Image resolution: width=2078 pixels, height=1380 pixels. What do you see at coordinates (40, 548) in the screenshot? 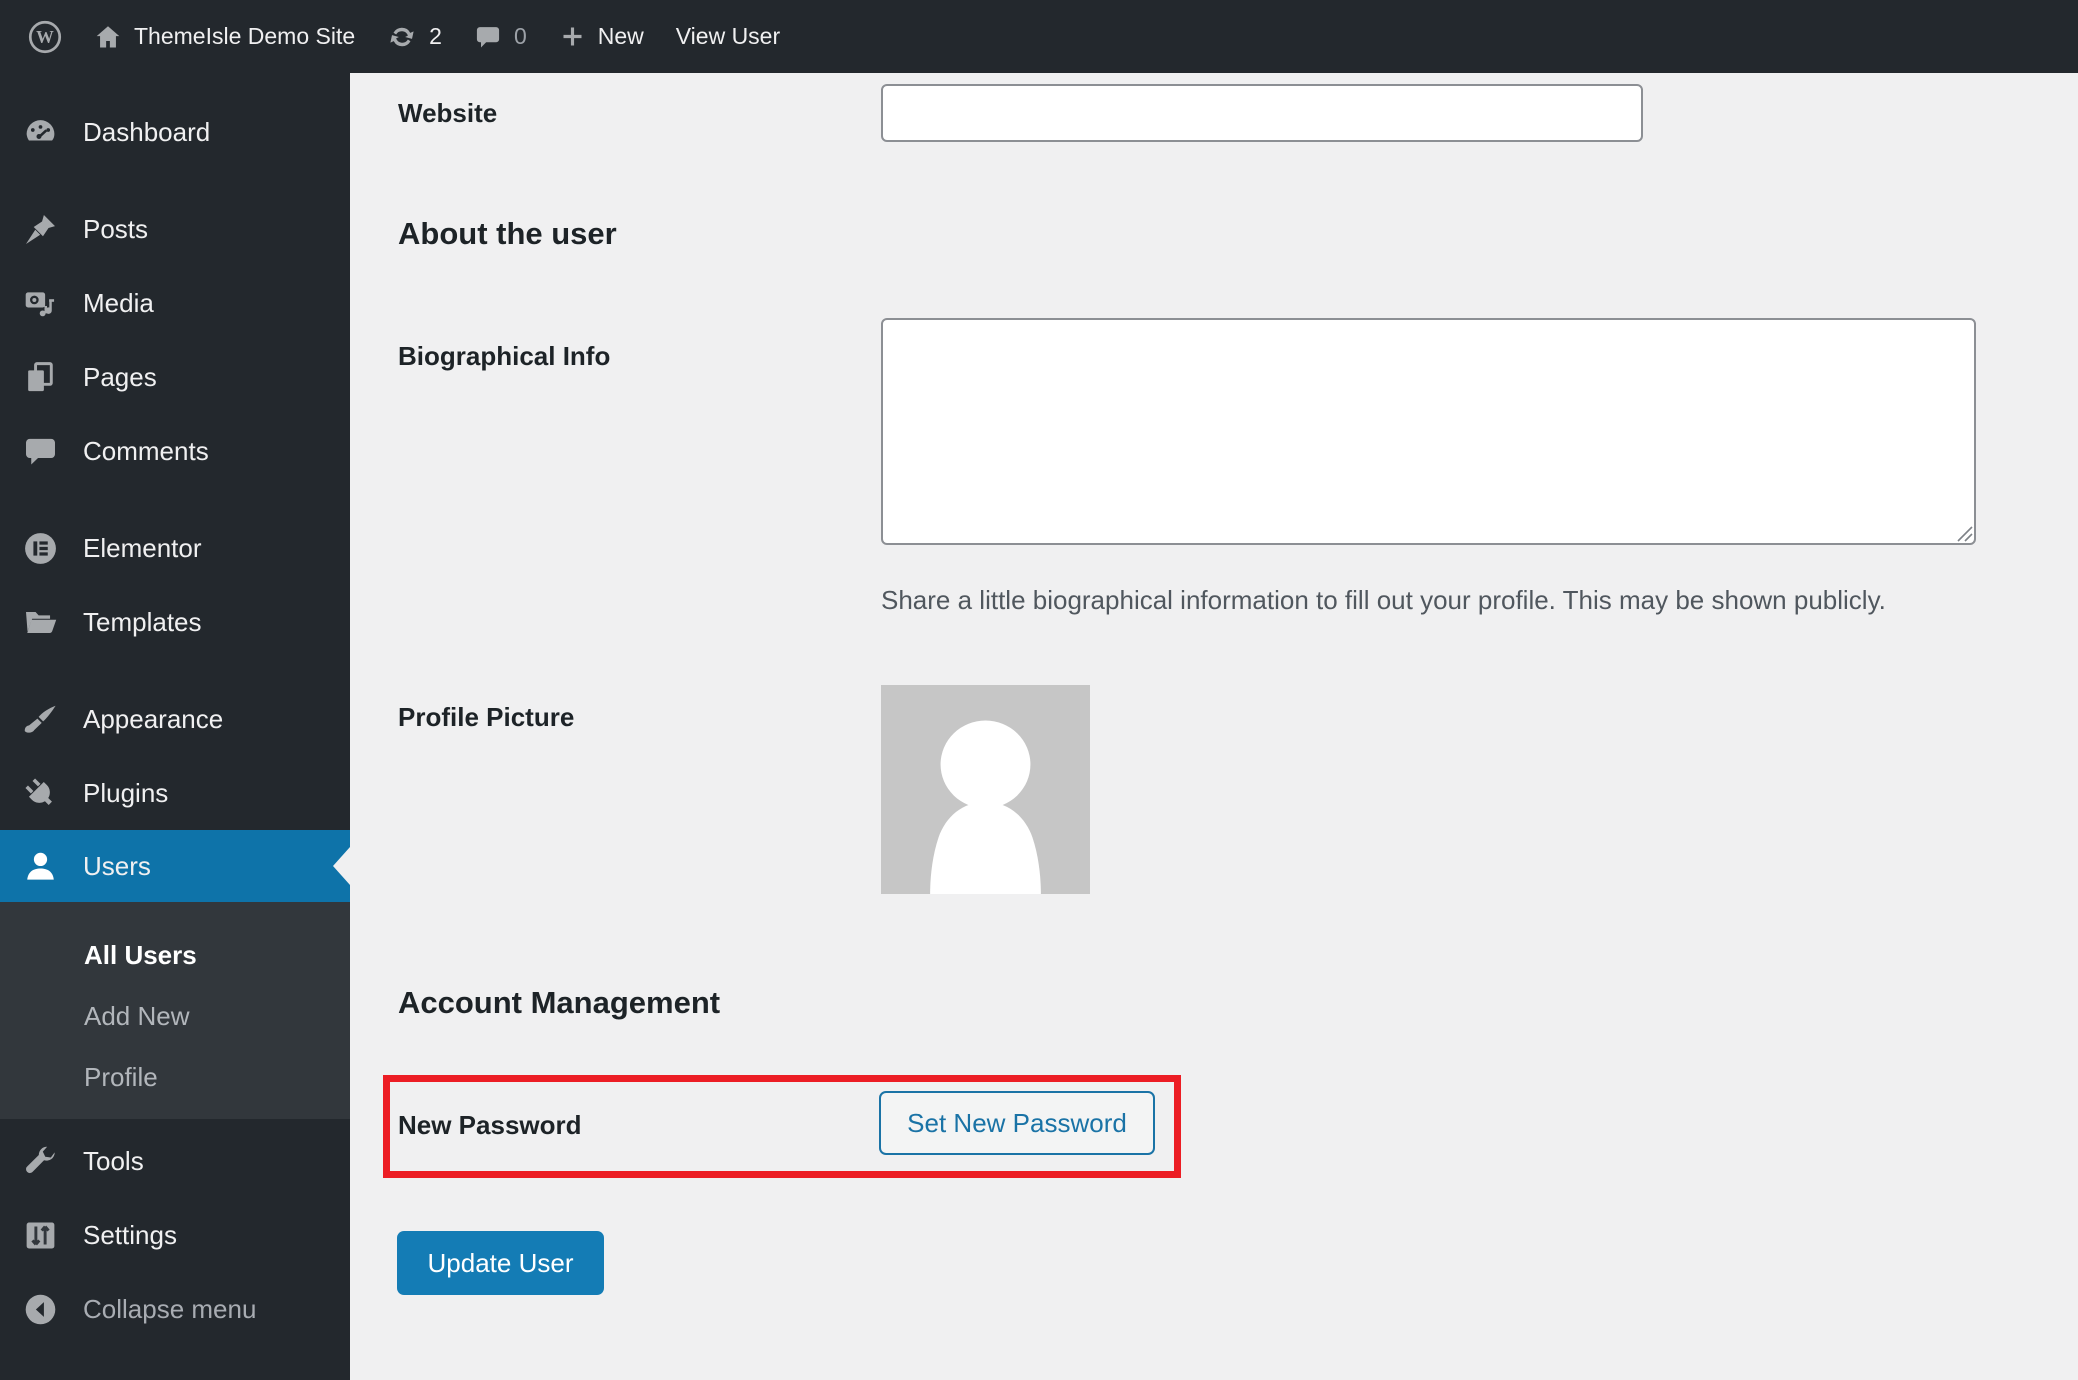
I see `elementor-icon` at bounding box center [40, 548].